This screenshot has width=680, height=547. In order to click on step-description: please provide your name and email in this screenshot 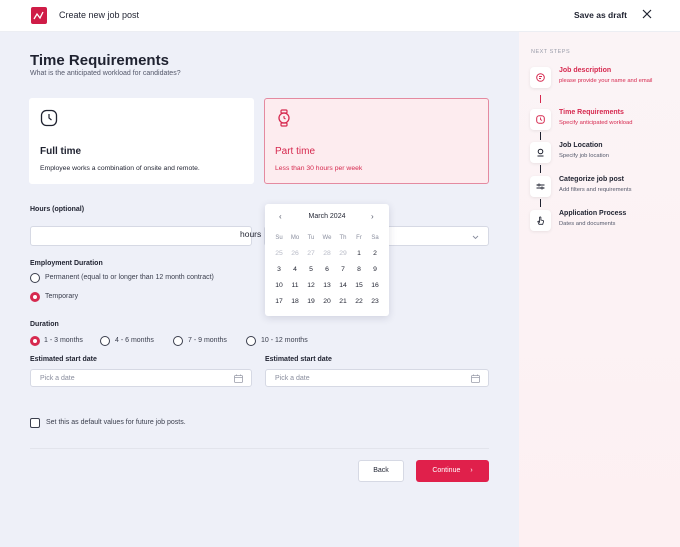, I will do `click(606, 81)`.